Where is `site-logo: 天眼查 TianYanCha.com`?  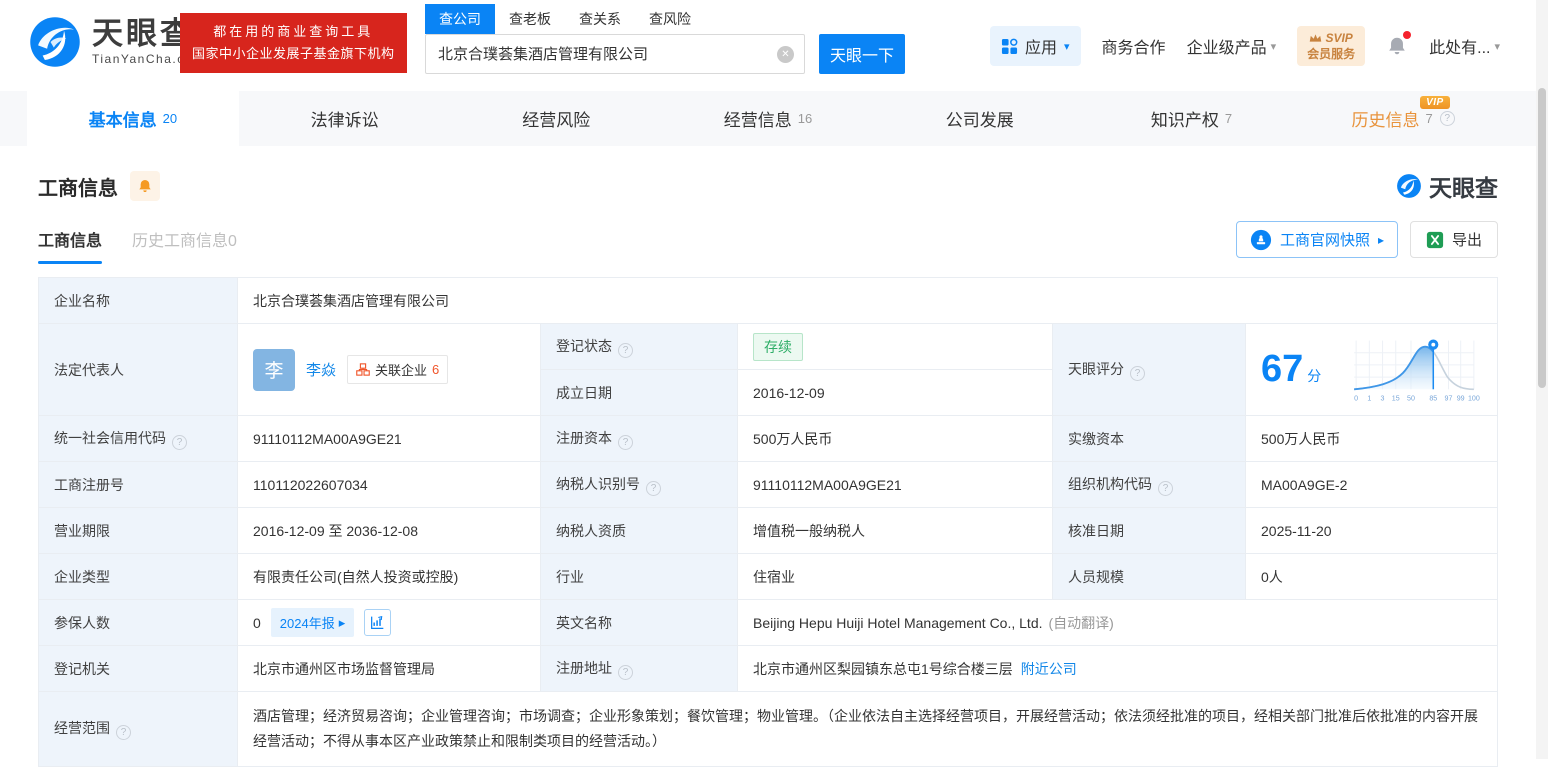
site-logo: 天眼查 TianYanCha.com is located at coordinates (116, 42).